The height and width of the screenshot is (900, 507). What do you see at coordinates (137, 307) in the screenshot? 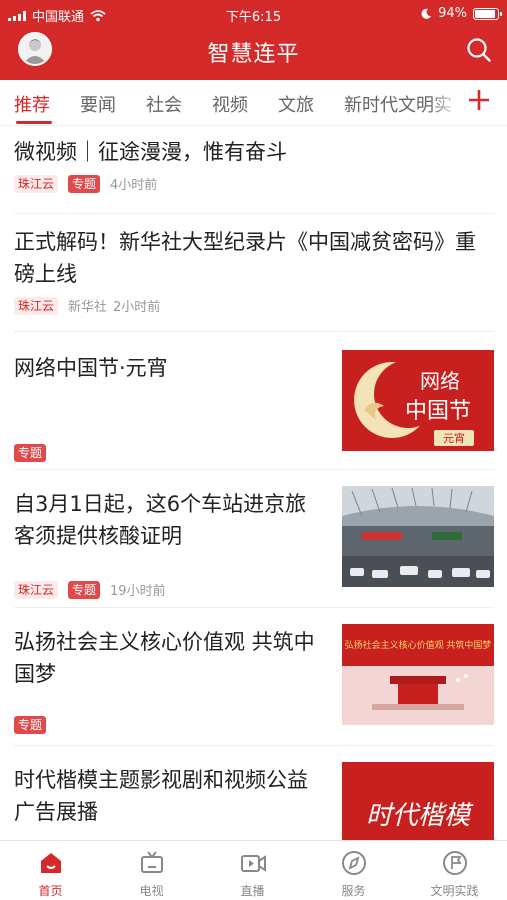
I see `timestamp: 2小时前` at bounding box center [137, 307].